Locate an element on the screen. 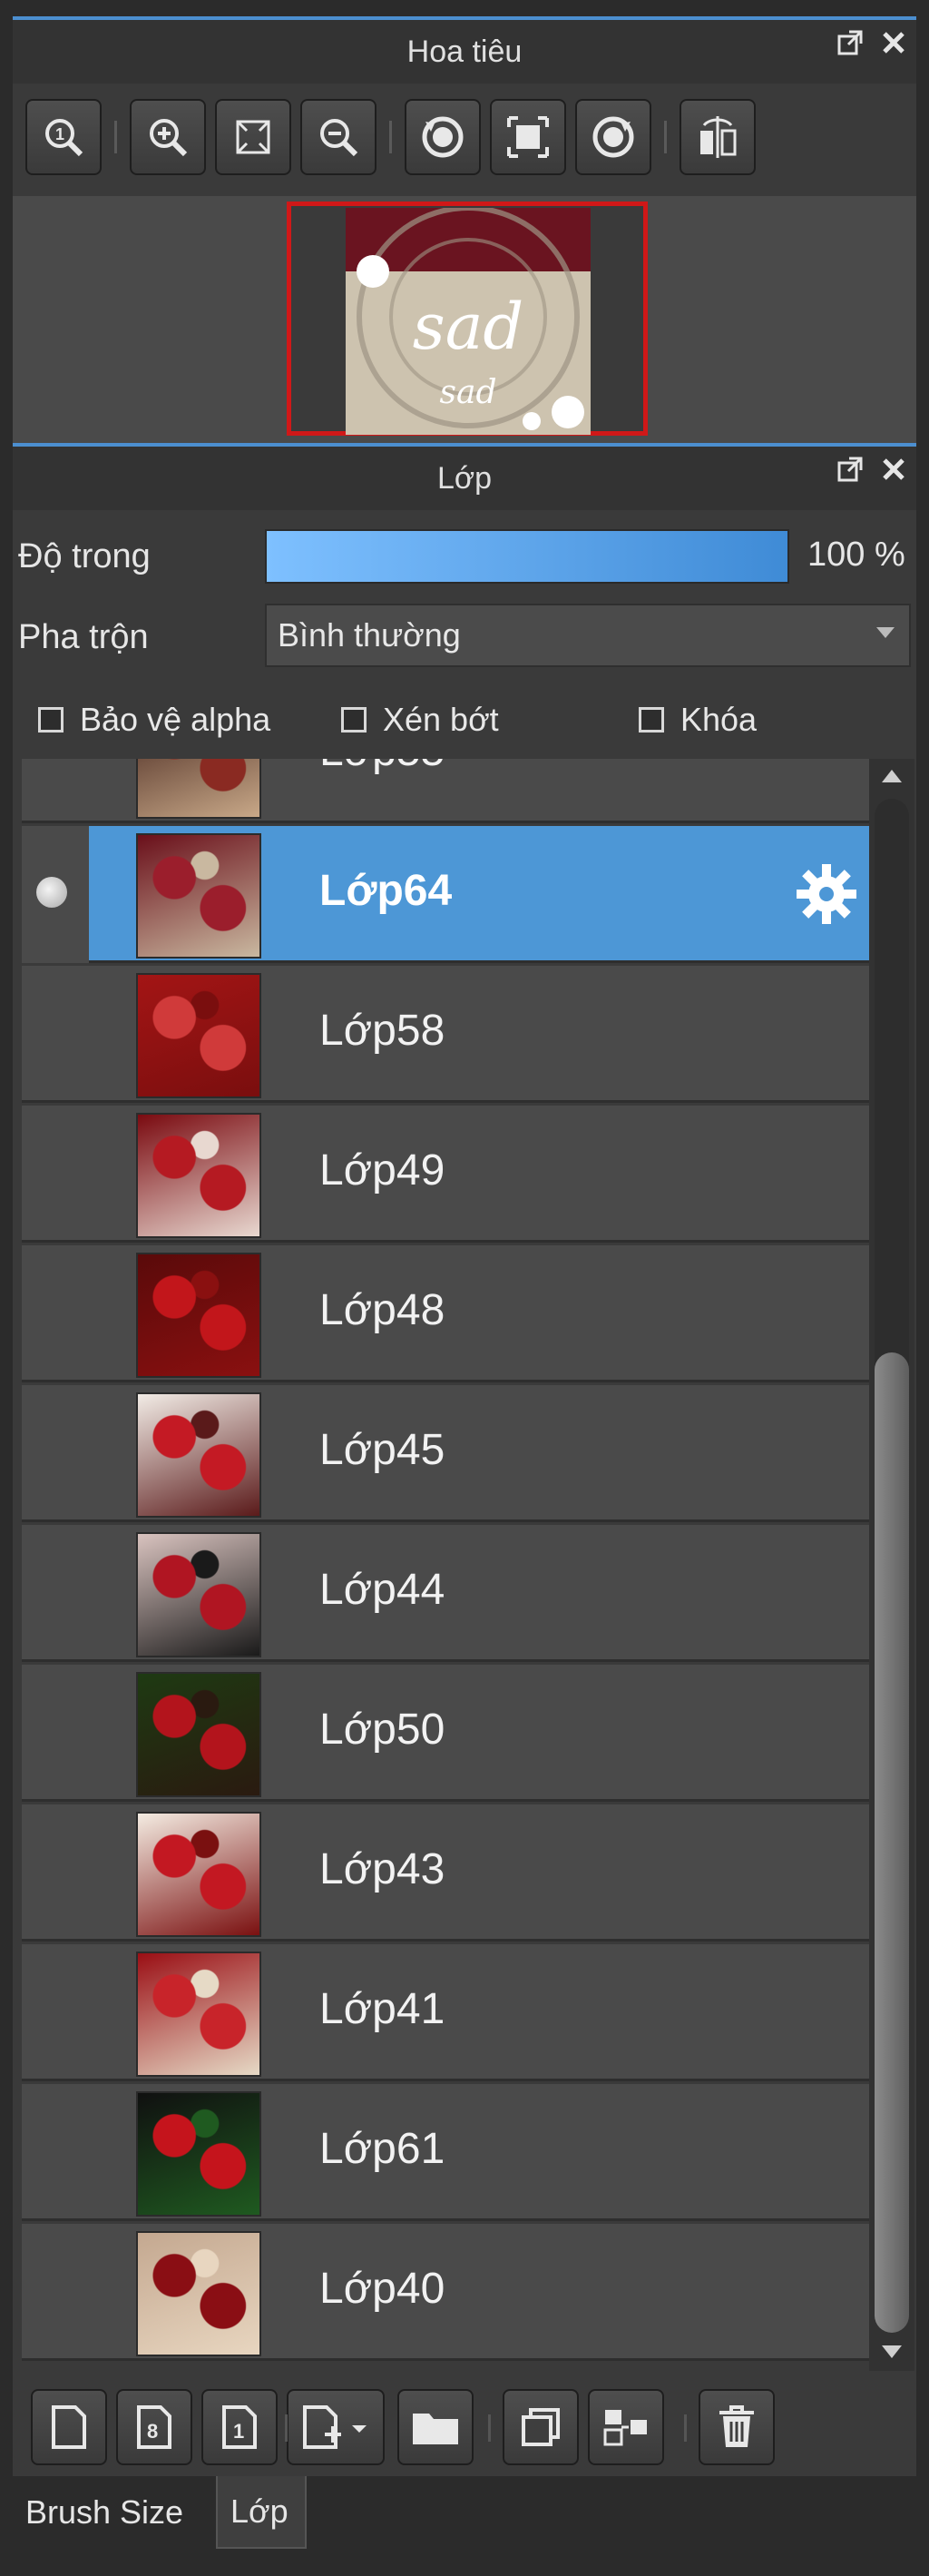 The image size is (929, 2576). tab-brush-size: Brush Size is located at coordinates (114, 2512).